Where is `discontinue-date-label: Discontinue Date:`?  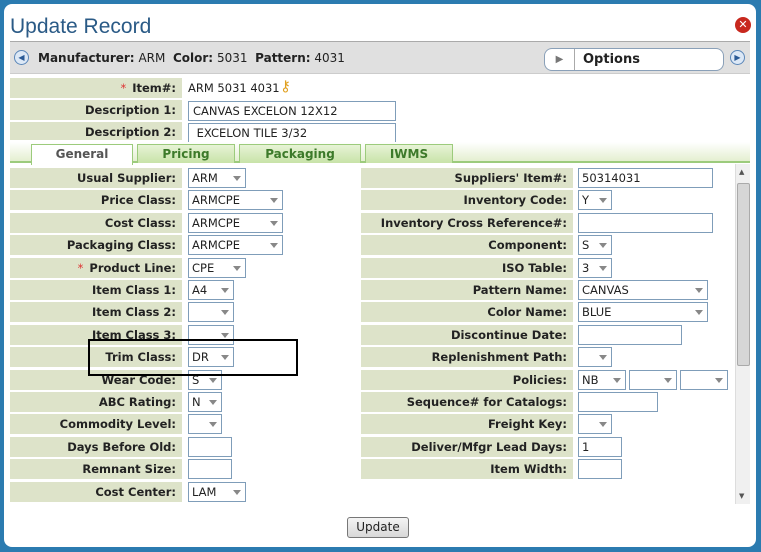
discontinue-date-label: Discontinue Date: is located at coordinates (467, 334).